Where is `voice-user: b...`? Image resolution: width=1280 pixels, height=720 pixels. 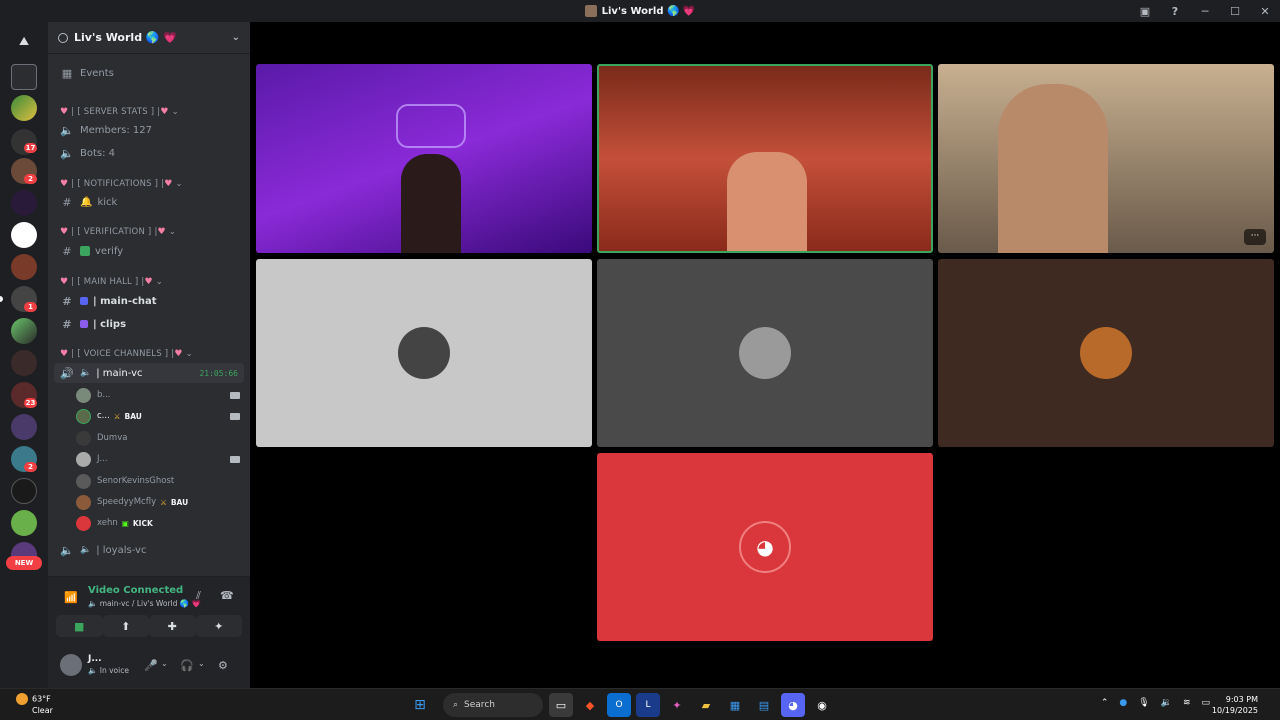
voice-user: b... is located at coordinates (158, 395).